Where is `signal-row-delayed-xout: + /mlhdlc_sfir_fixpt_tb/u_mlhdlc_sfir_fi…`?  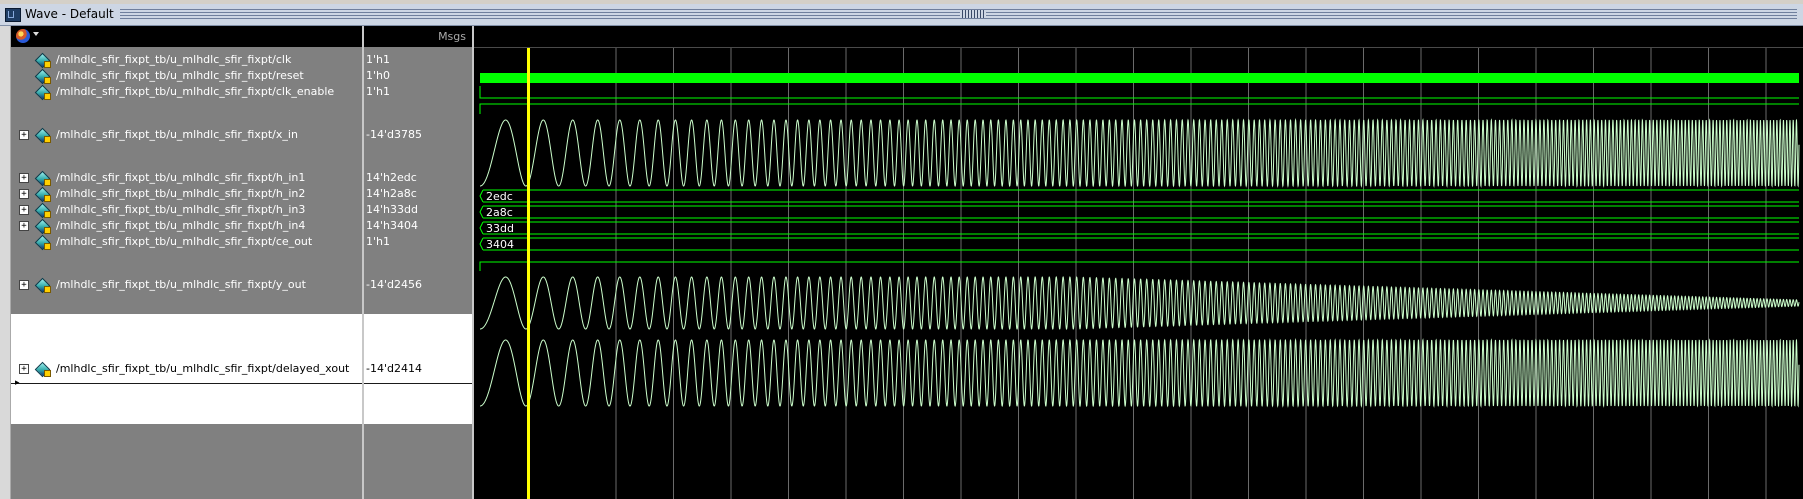 signal-row-delayed-xout: + /mlhdlc_sfir_fixpt_tb/u_mlhdlc_sfir_fi… is located at coordinates (187, 369).